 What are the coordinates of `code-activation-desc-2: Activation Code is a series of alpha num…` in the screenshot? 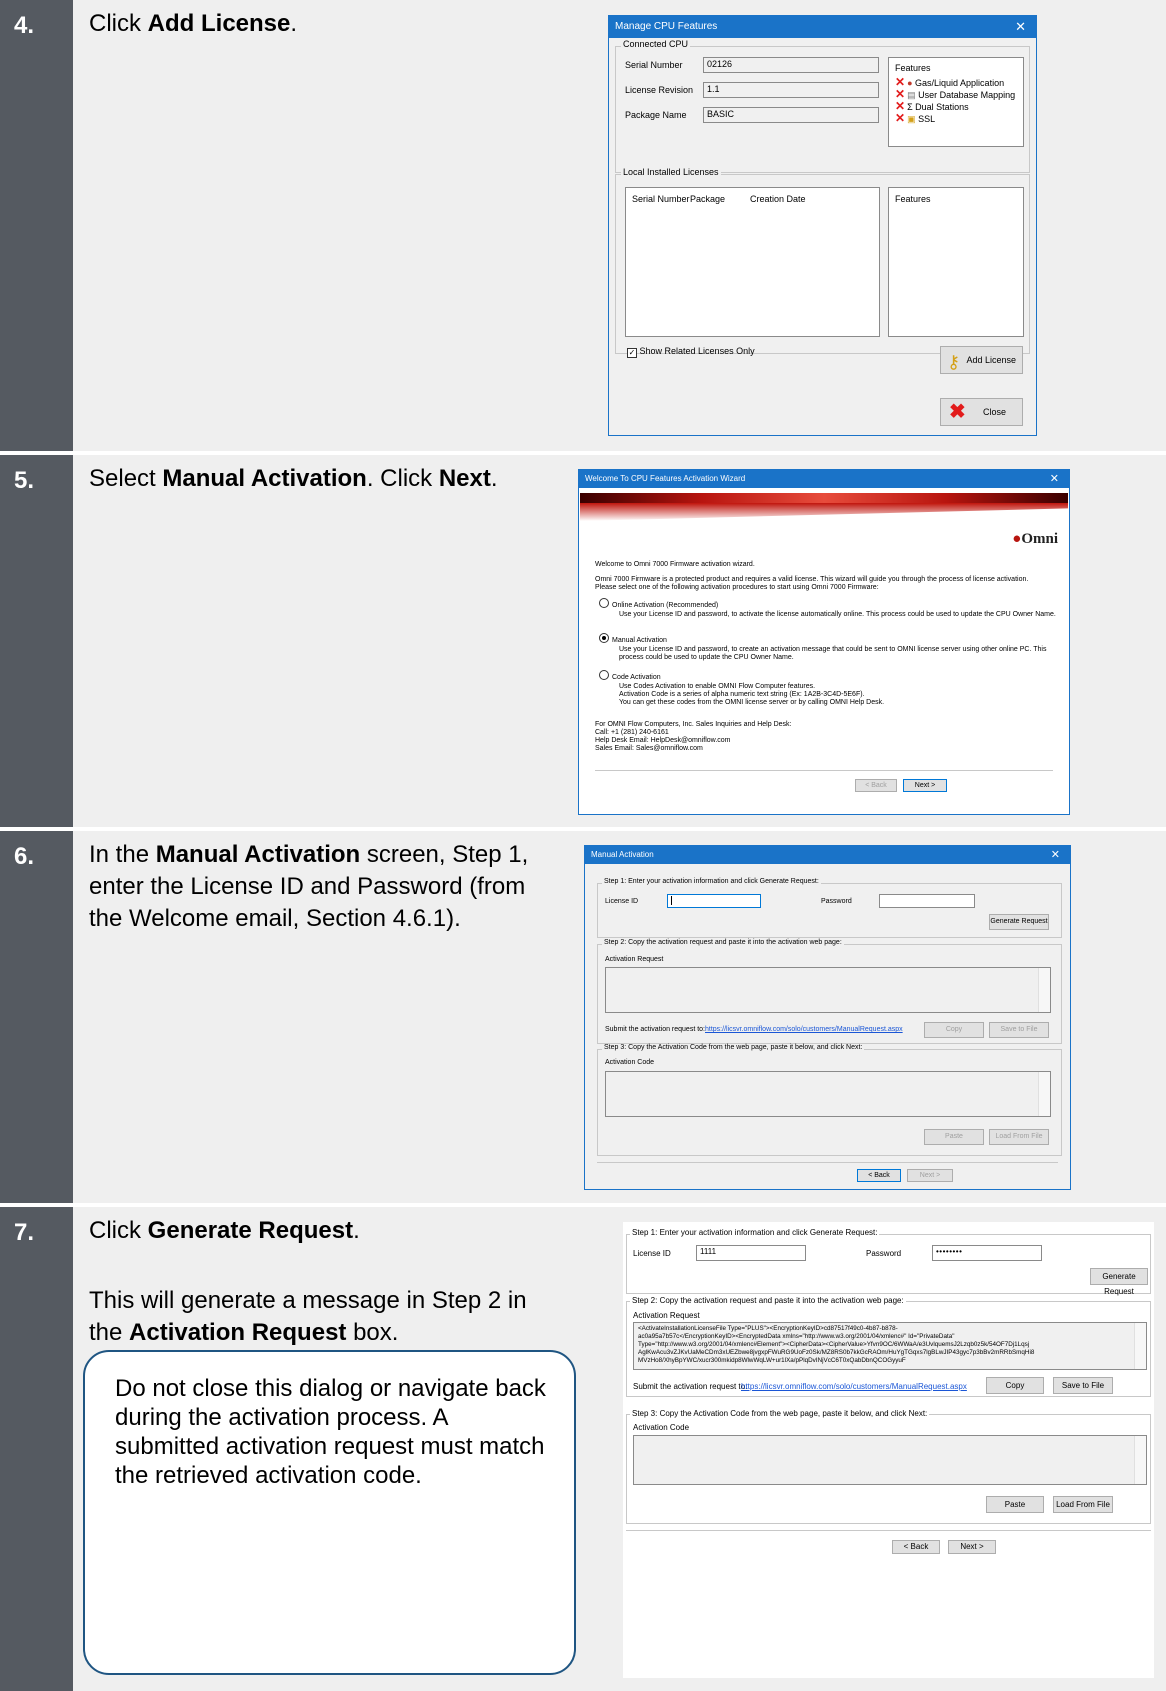 It's located at (742, 694).